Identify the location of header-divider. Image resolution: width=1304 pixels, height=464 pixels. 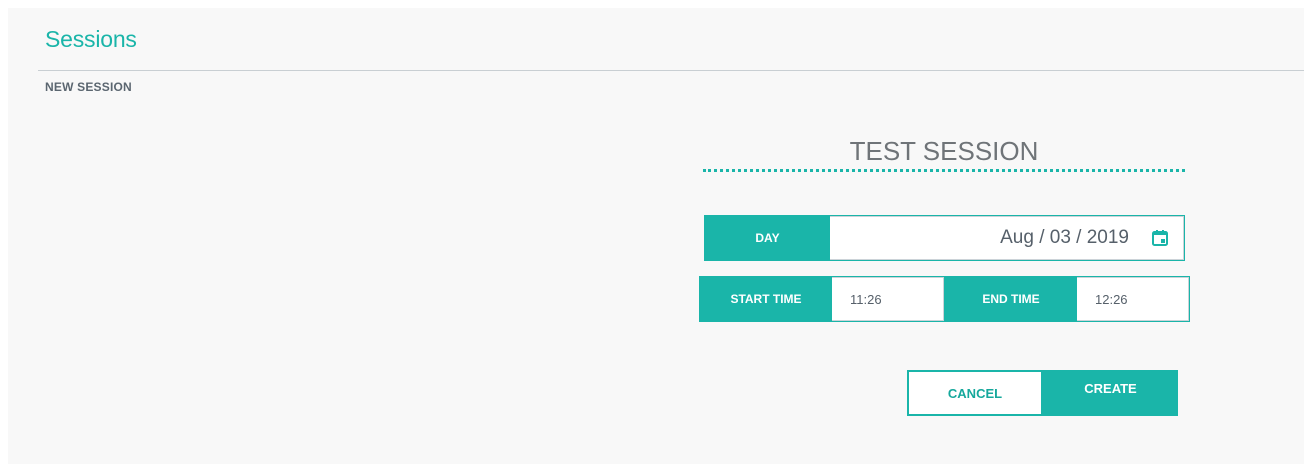
(671, 70).